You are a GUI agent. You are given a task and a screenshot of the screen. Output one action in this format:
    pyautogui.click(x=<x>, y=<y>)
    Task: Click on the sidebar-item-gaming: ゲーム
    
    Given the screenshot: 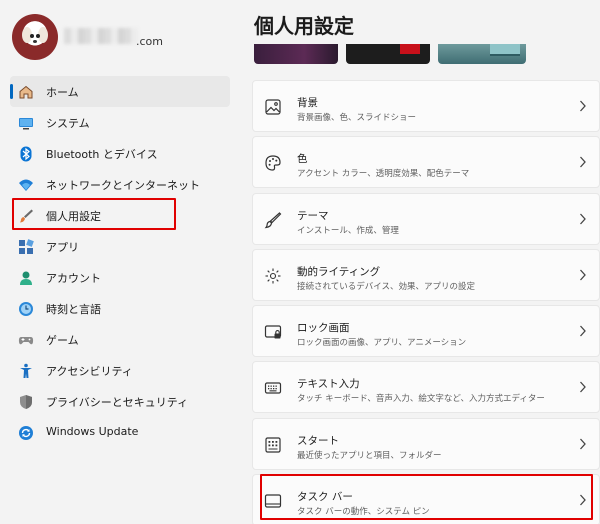 What is the action you would take?
    pyautogui.click(x=120, y=339)
    